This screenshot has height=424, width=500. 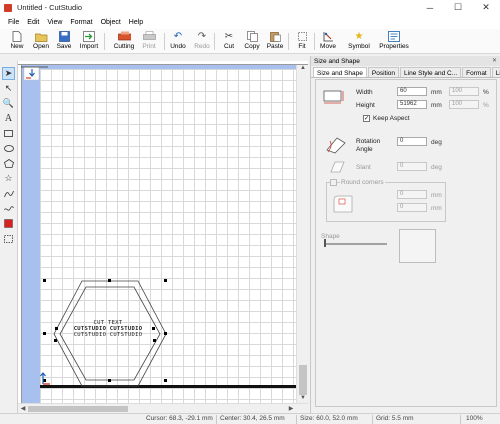 What do you see at coordinates (202, 46) in the screenshot?
I see `redo-label: Redo` at bounding box center [202, 46].